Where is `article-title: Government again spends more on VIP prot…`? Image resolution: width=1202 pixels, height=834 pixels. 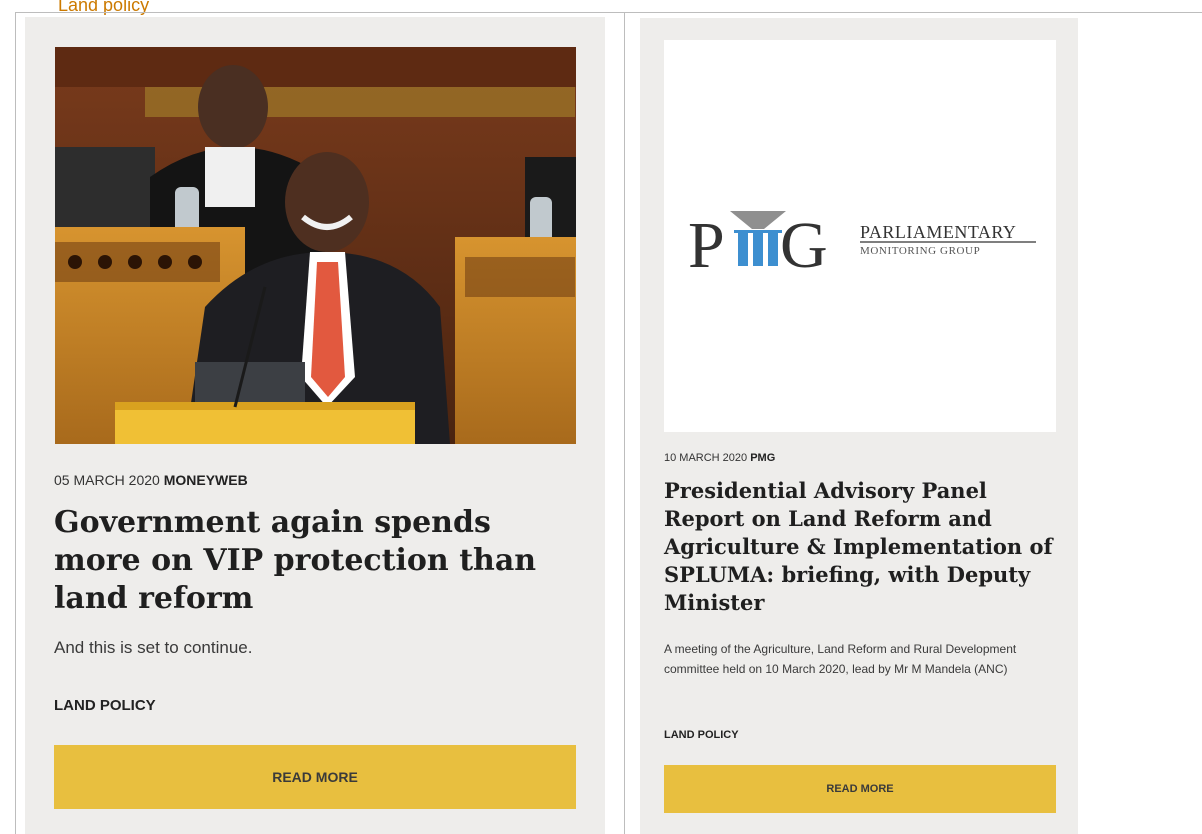 article-title: Government again spends more on VIP prot… is located at coordinates (304, 561).